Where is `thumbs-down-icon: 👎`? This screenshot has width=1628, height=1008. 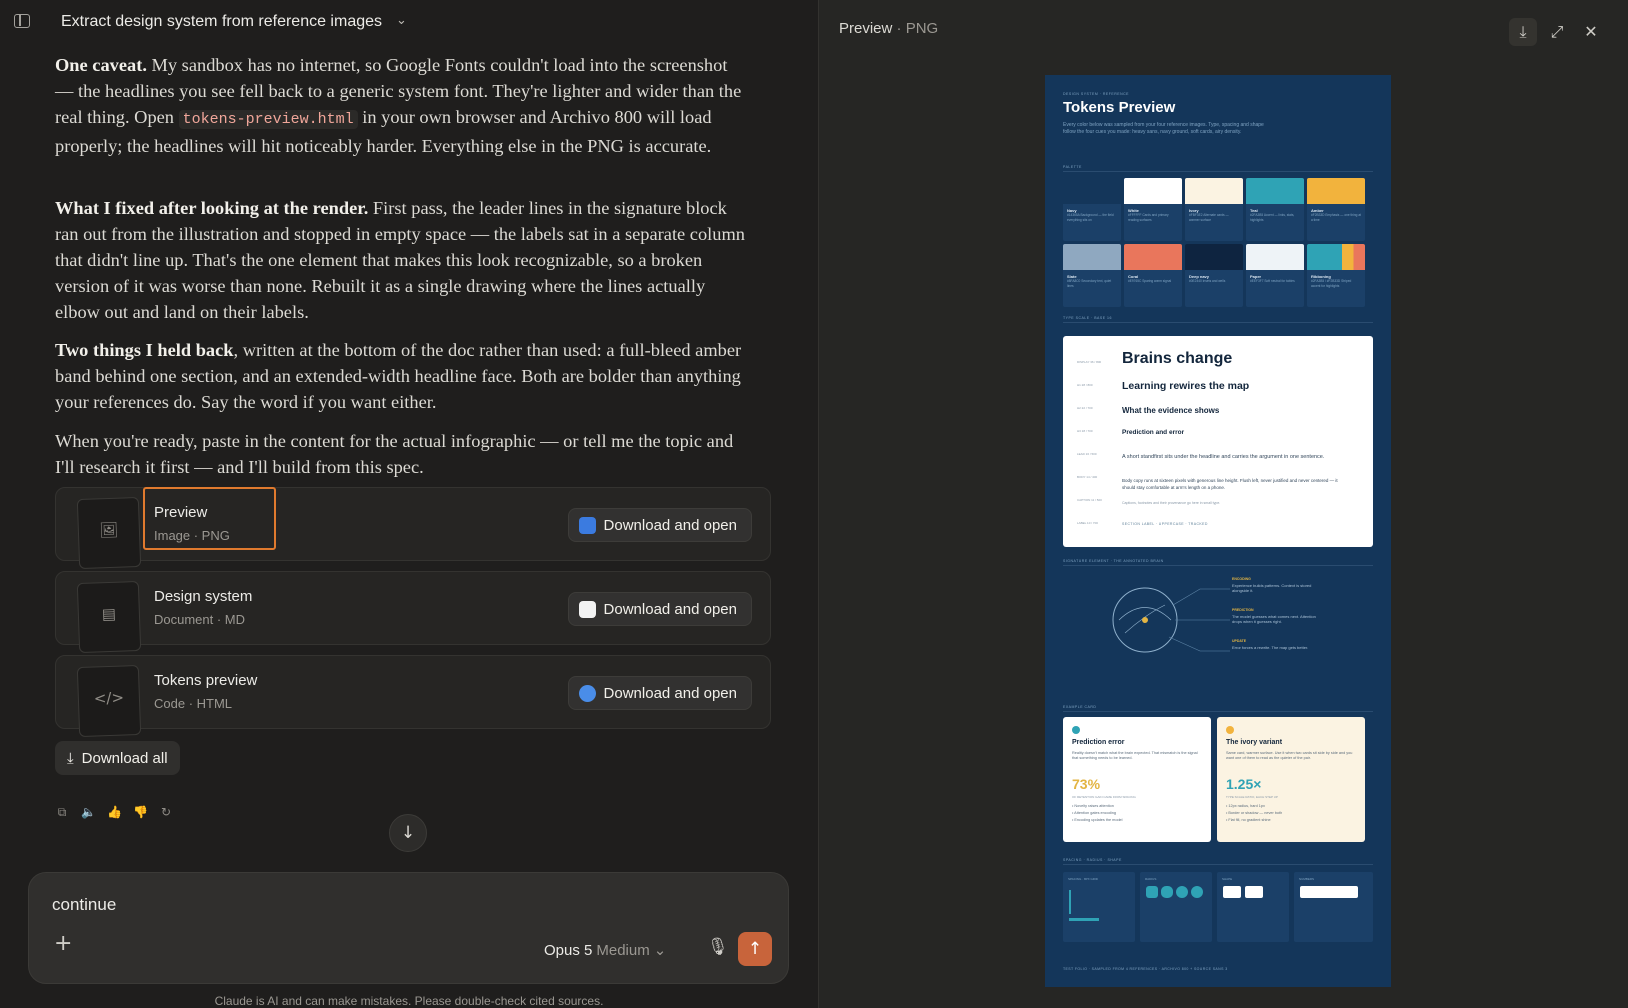
thumbs-down-icon: 👎 is located at coordinates (140, 812).